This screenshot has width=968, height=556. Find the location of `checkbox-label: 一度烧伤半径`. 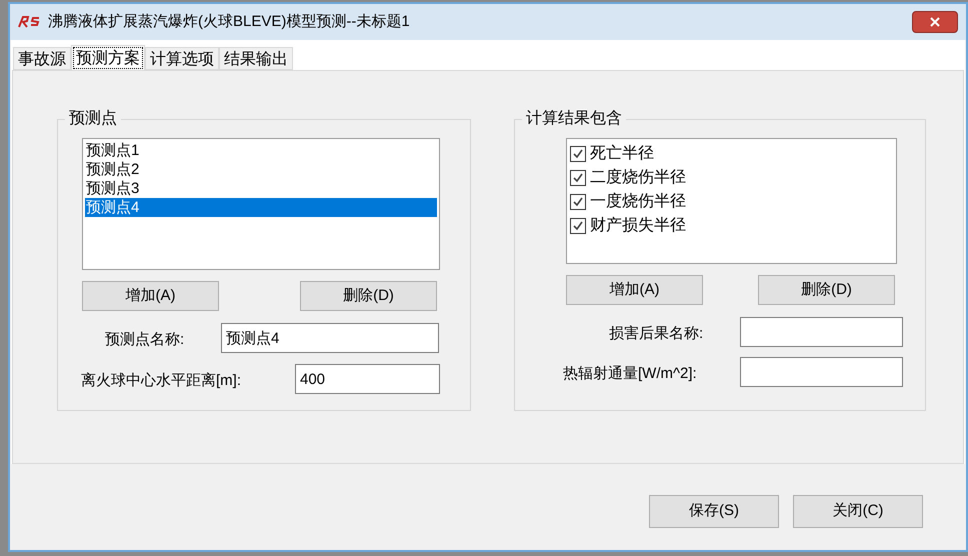

checkbox-label: 一度烧伤半径 is located at coordinates (638, 202).